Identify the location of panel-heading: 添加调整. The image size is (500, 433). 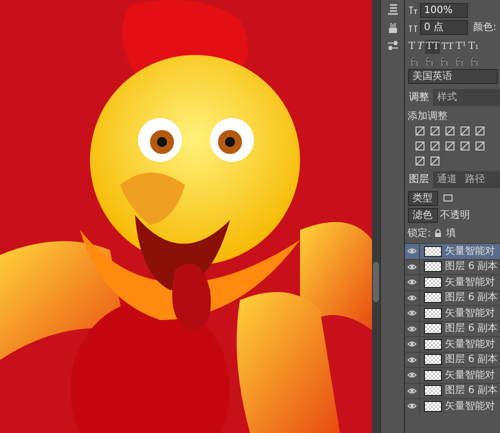
(427, 117).